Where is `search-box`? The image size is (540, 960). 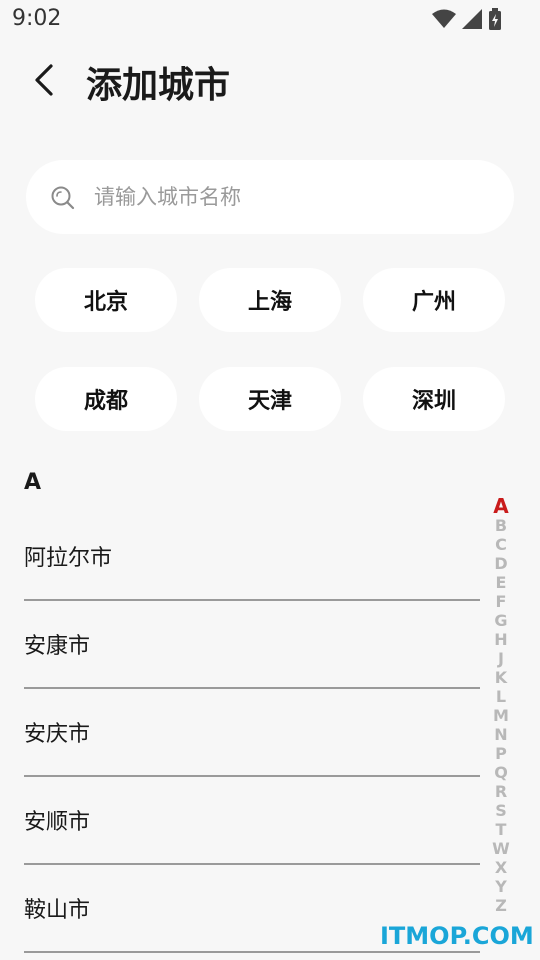
search-box is located at coordinates (270, 197).